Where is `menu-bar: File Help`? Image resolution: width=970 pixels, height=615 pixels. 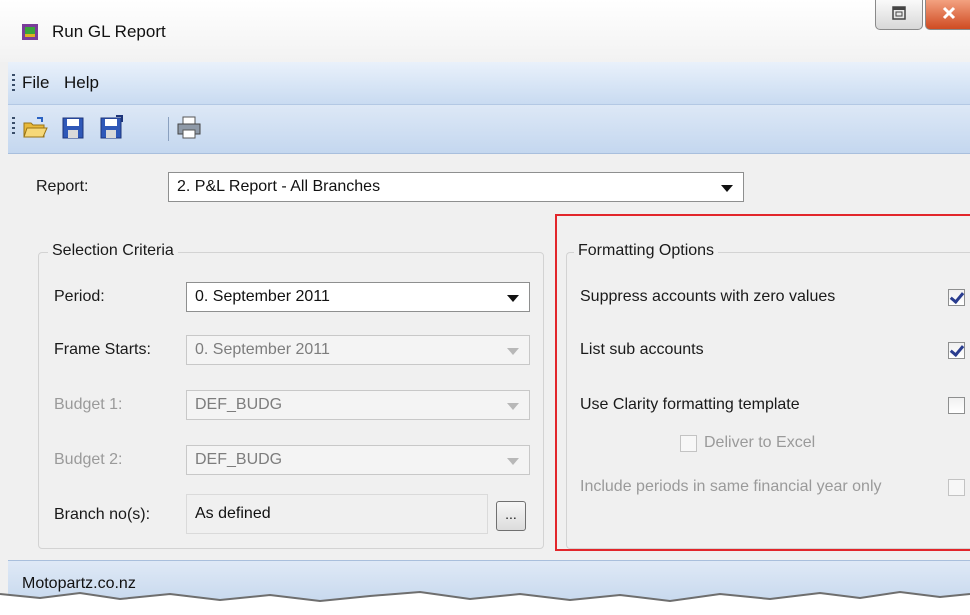
menu-bar: File Help is located at coordinates (489, 83).